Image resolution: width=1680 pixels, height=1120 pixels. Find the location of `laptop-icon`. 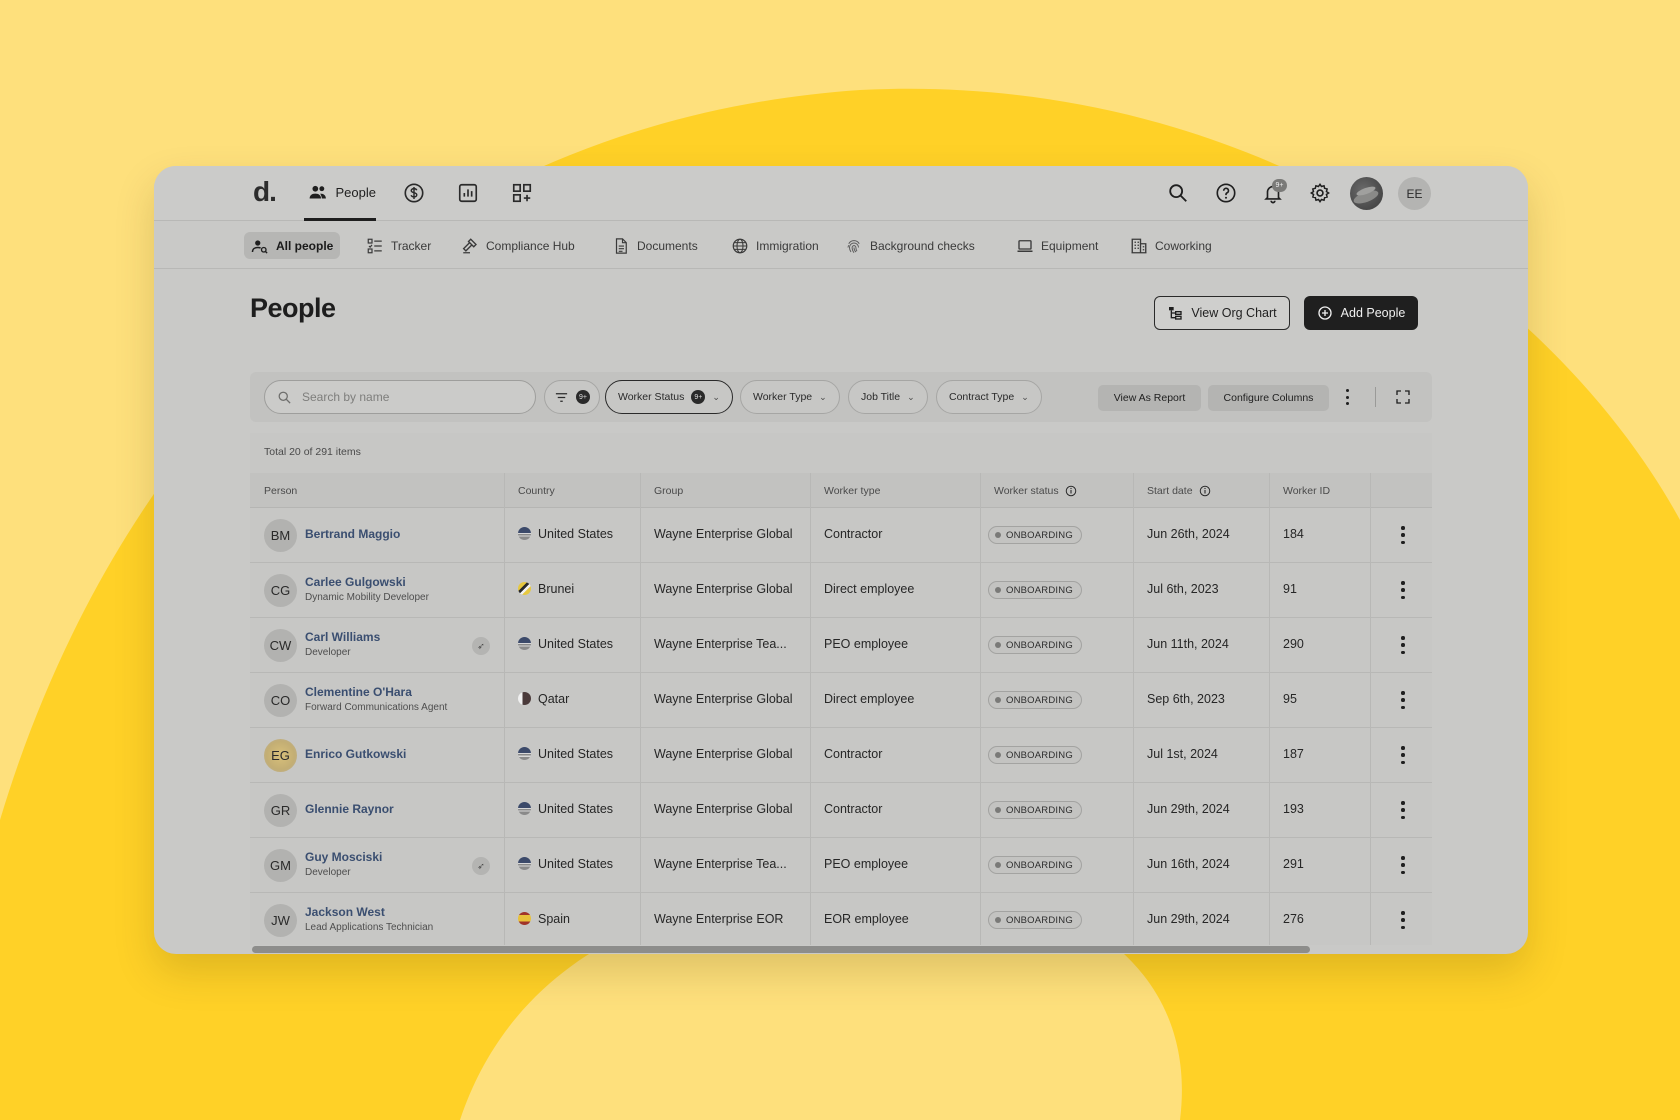

laptop-icon is located at coordinates (1025, 245).